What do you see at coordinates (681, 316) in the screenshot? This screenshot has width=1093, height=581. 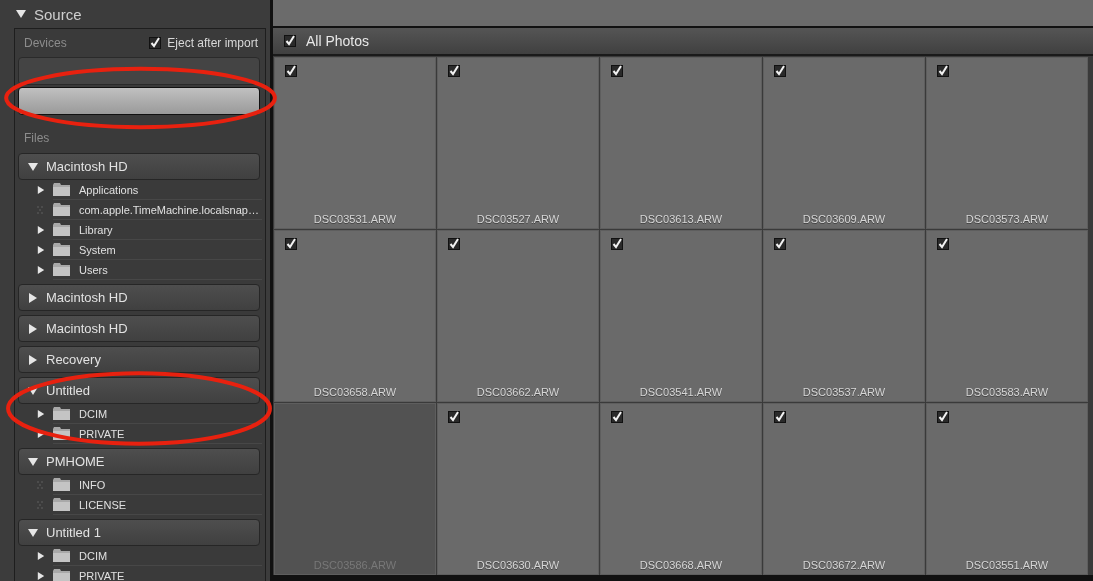 I see `photo-thumbnail: DSC03541.ARW` at bounding box center [681, 316].